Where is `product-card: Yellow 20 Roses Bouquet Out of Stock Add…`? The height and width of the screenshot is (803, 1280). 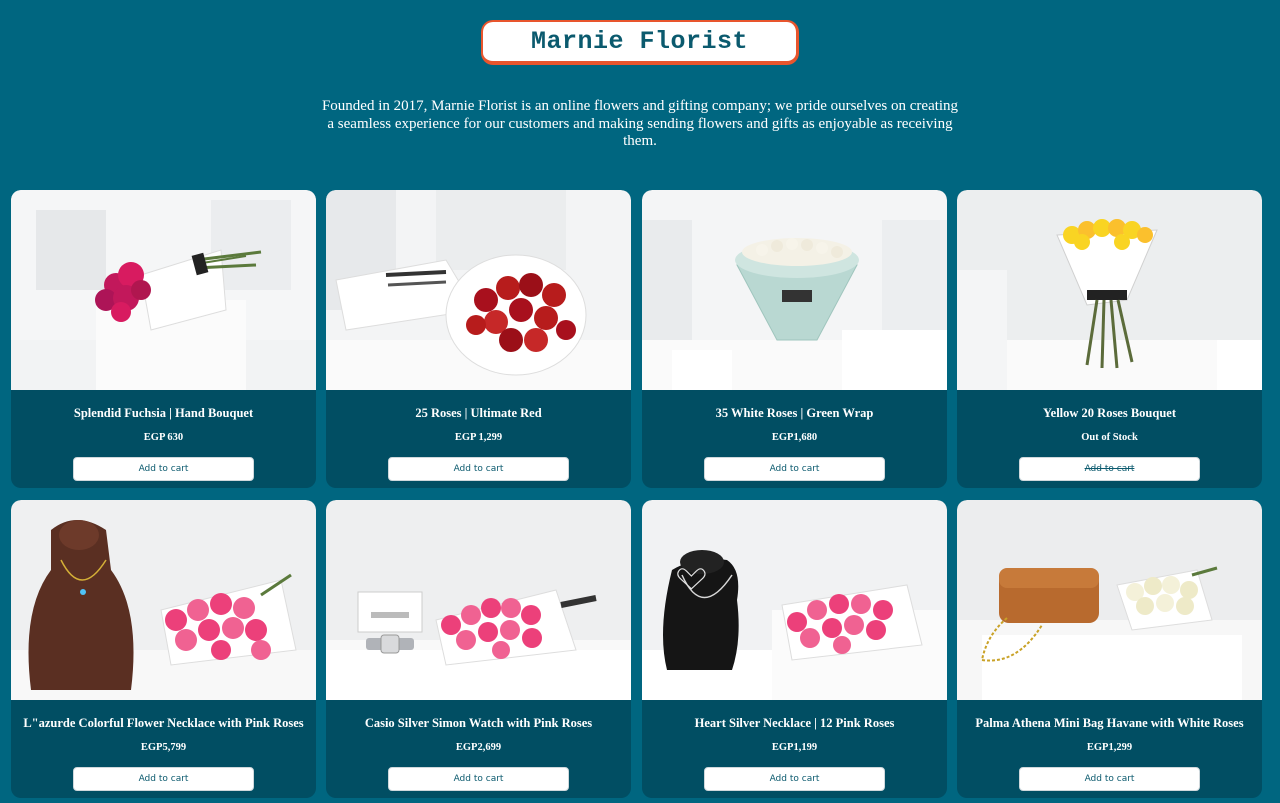
product-card: Yellow 20 Roses Bouquet Out of Stock Add… is located at coordinates (1109, 339).